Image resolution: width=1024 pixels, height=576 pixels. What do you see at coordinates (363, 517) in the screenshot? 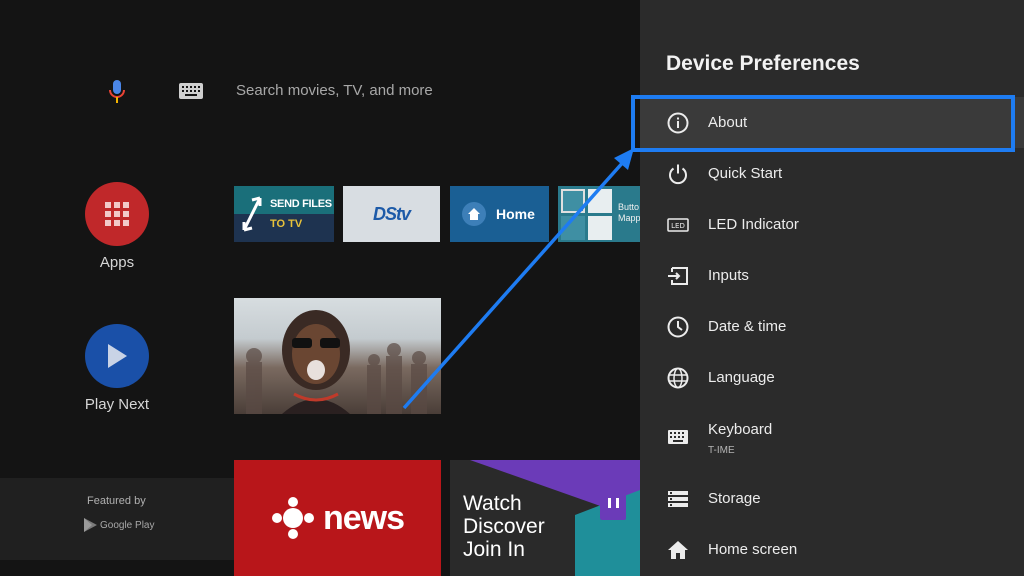
I see `news-label: news` at bounding box center [363, 517].